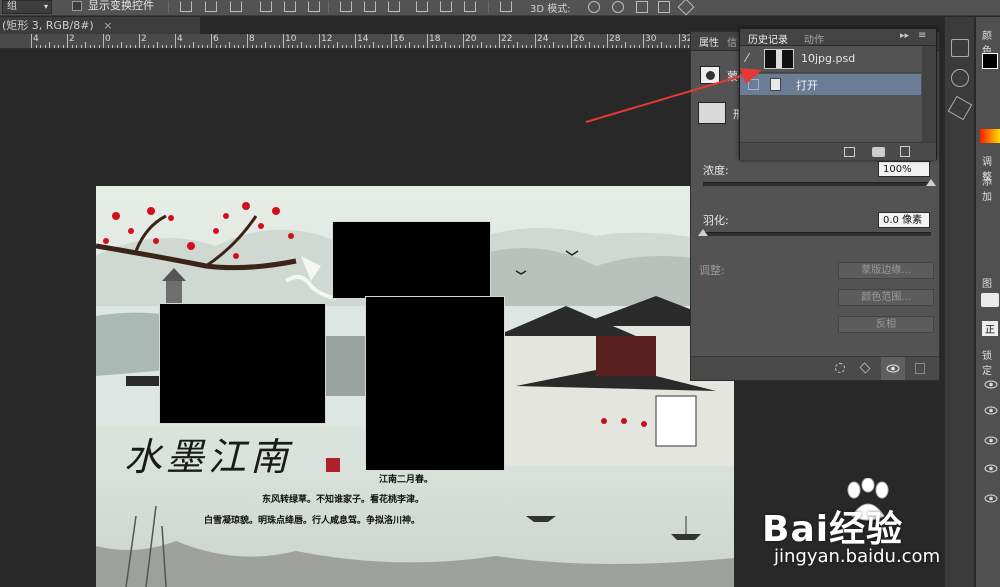 Image resolution: width=1000 pixels, height=587 pixels. Describe the element at coordinates (990, 300) in the screenshot. I see `layer-filter-search-icon` at that location.